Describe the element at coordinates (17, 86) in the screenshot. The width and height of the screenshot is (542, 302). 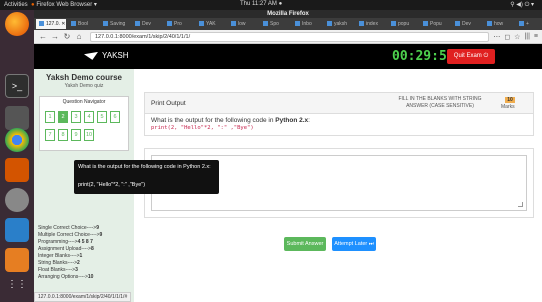
I see `terminal-icon: >_` at that location.